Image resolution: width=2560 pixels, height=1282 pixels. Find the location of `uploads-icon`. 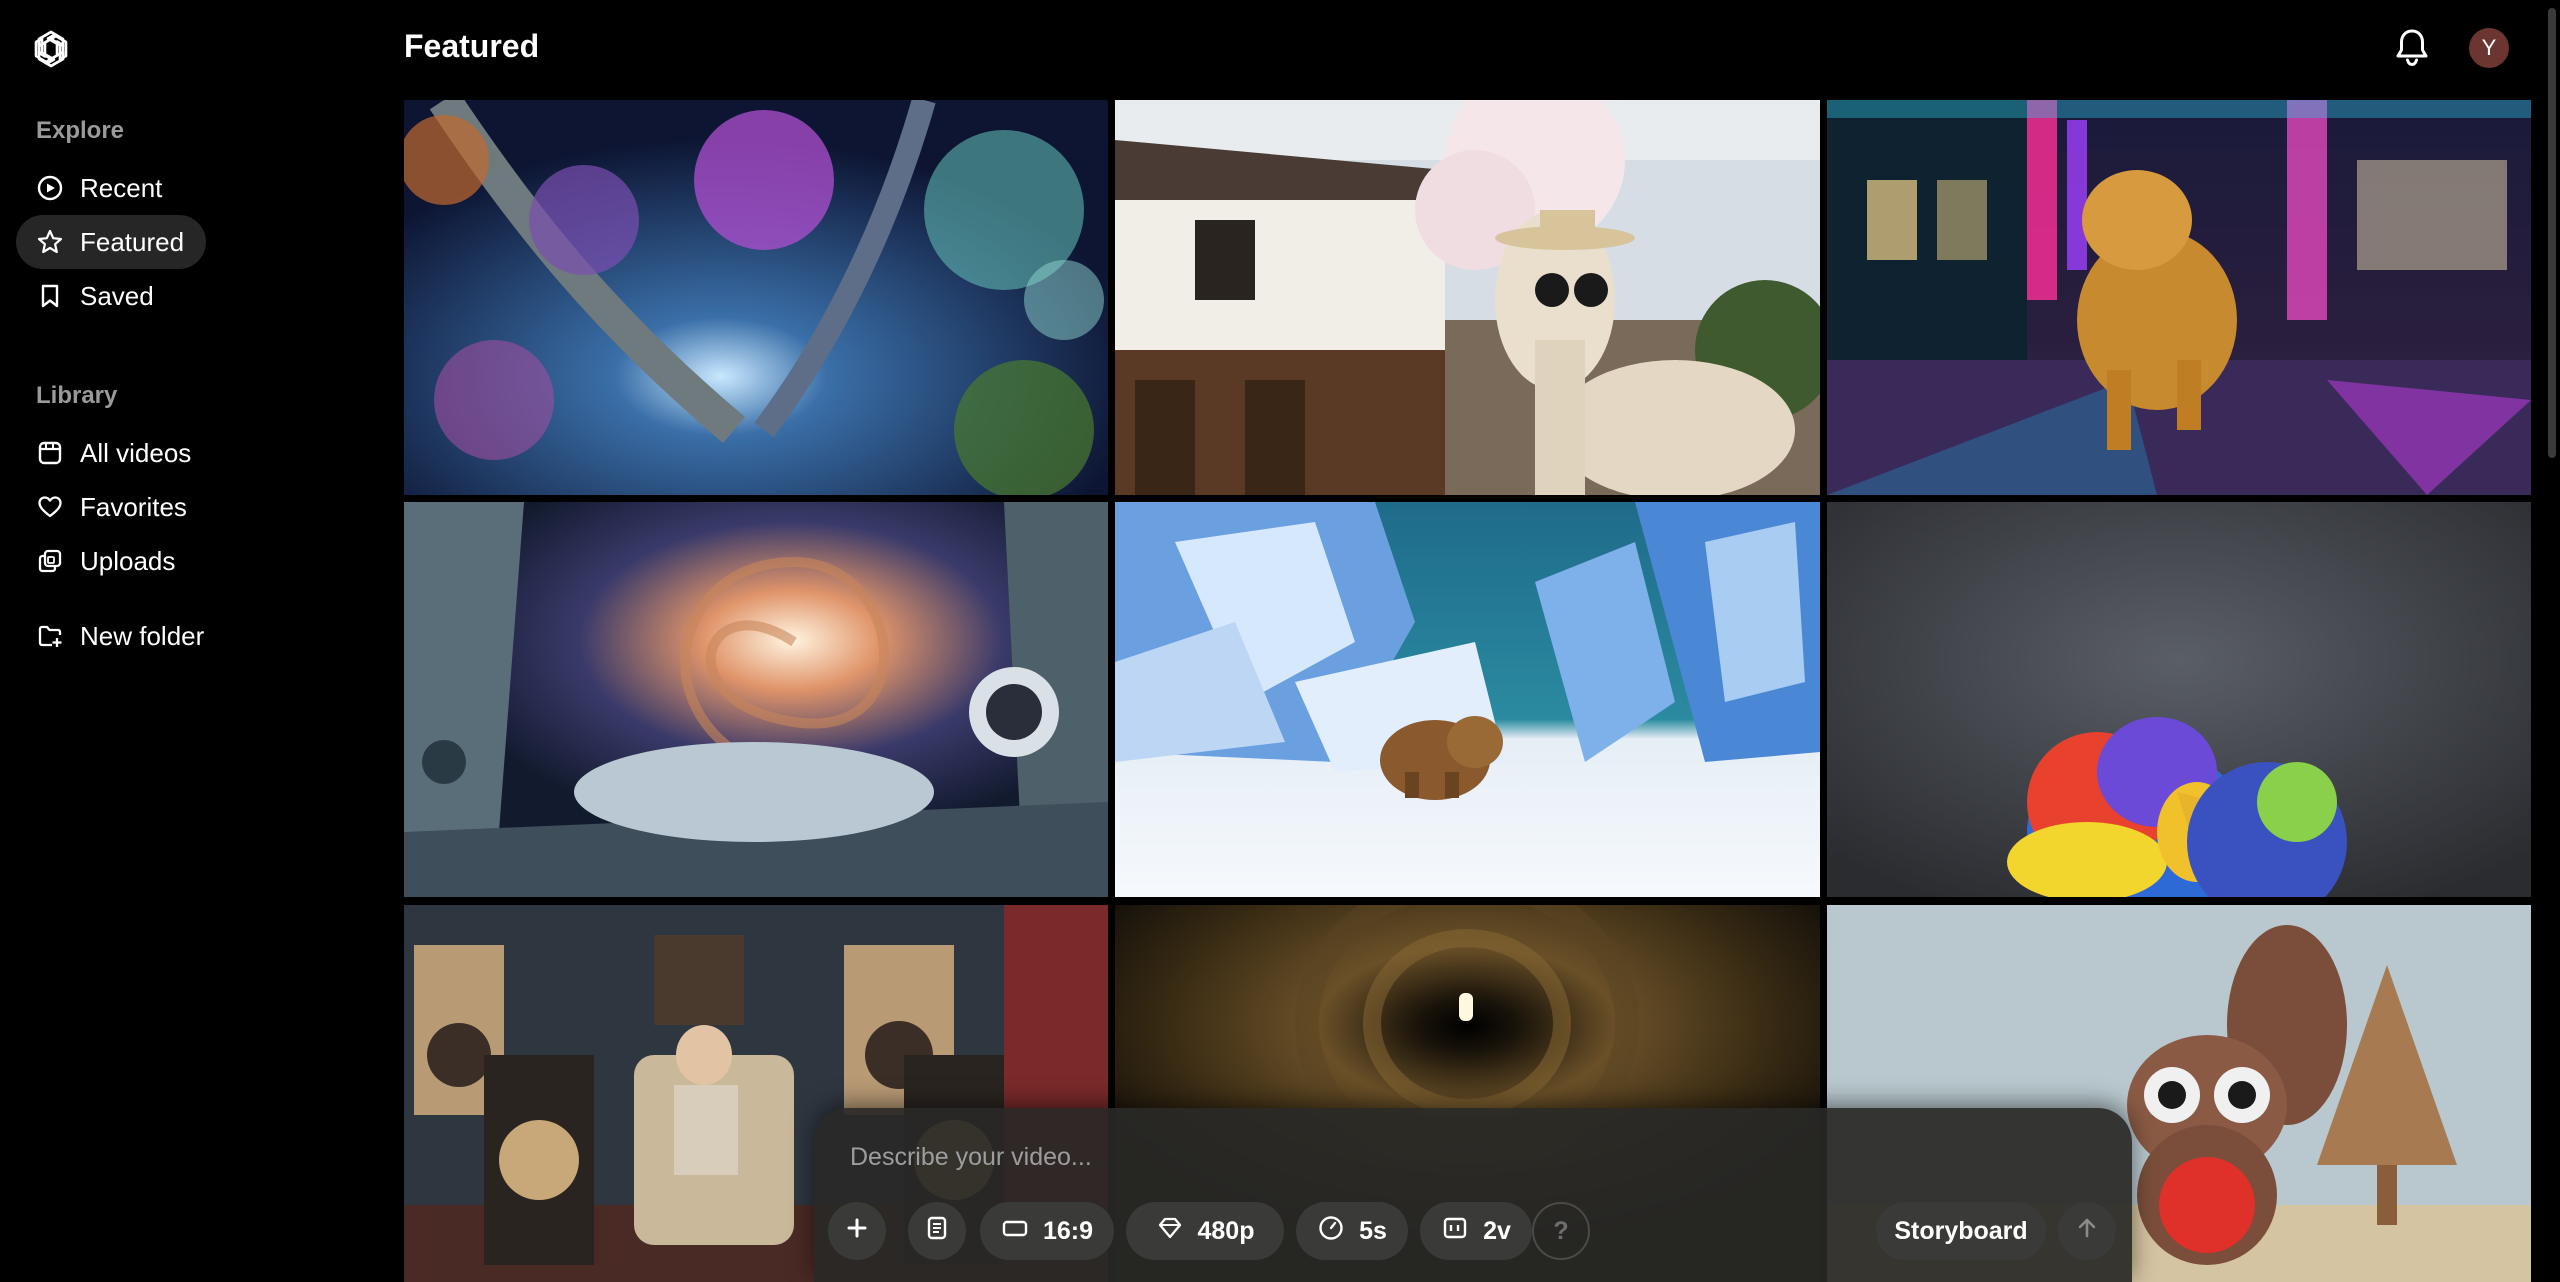

uploads-icon is located at coordinates (50, 561).